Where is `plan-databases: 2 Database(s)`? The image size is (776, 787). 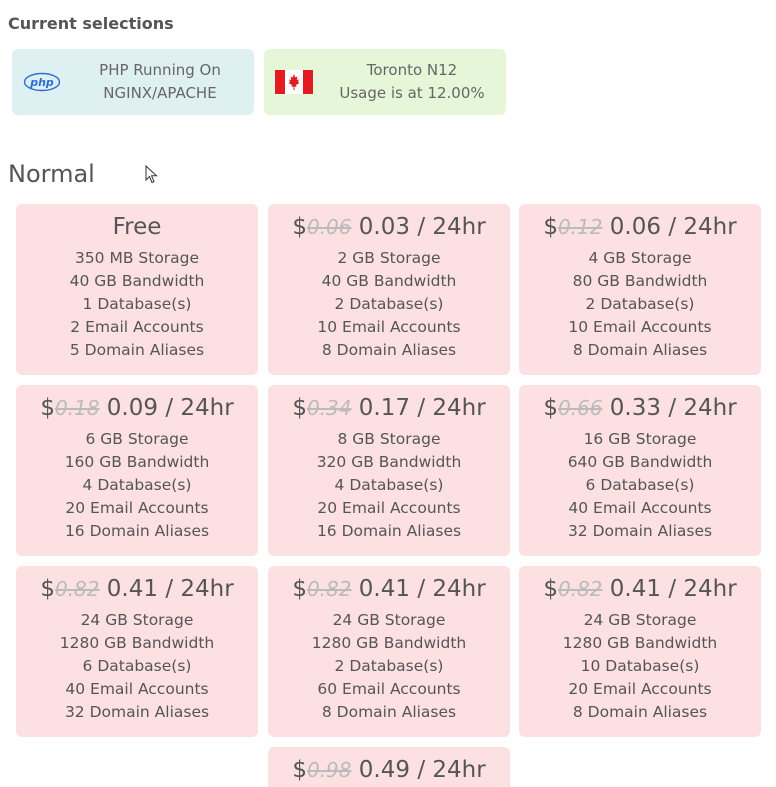
plan-databases: 2 Database(s) is located at coordinates (640, 304).